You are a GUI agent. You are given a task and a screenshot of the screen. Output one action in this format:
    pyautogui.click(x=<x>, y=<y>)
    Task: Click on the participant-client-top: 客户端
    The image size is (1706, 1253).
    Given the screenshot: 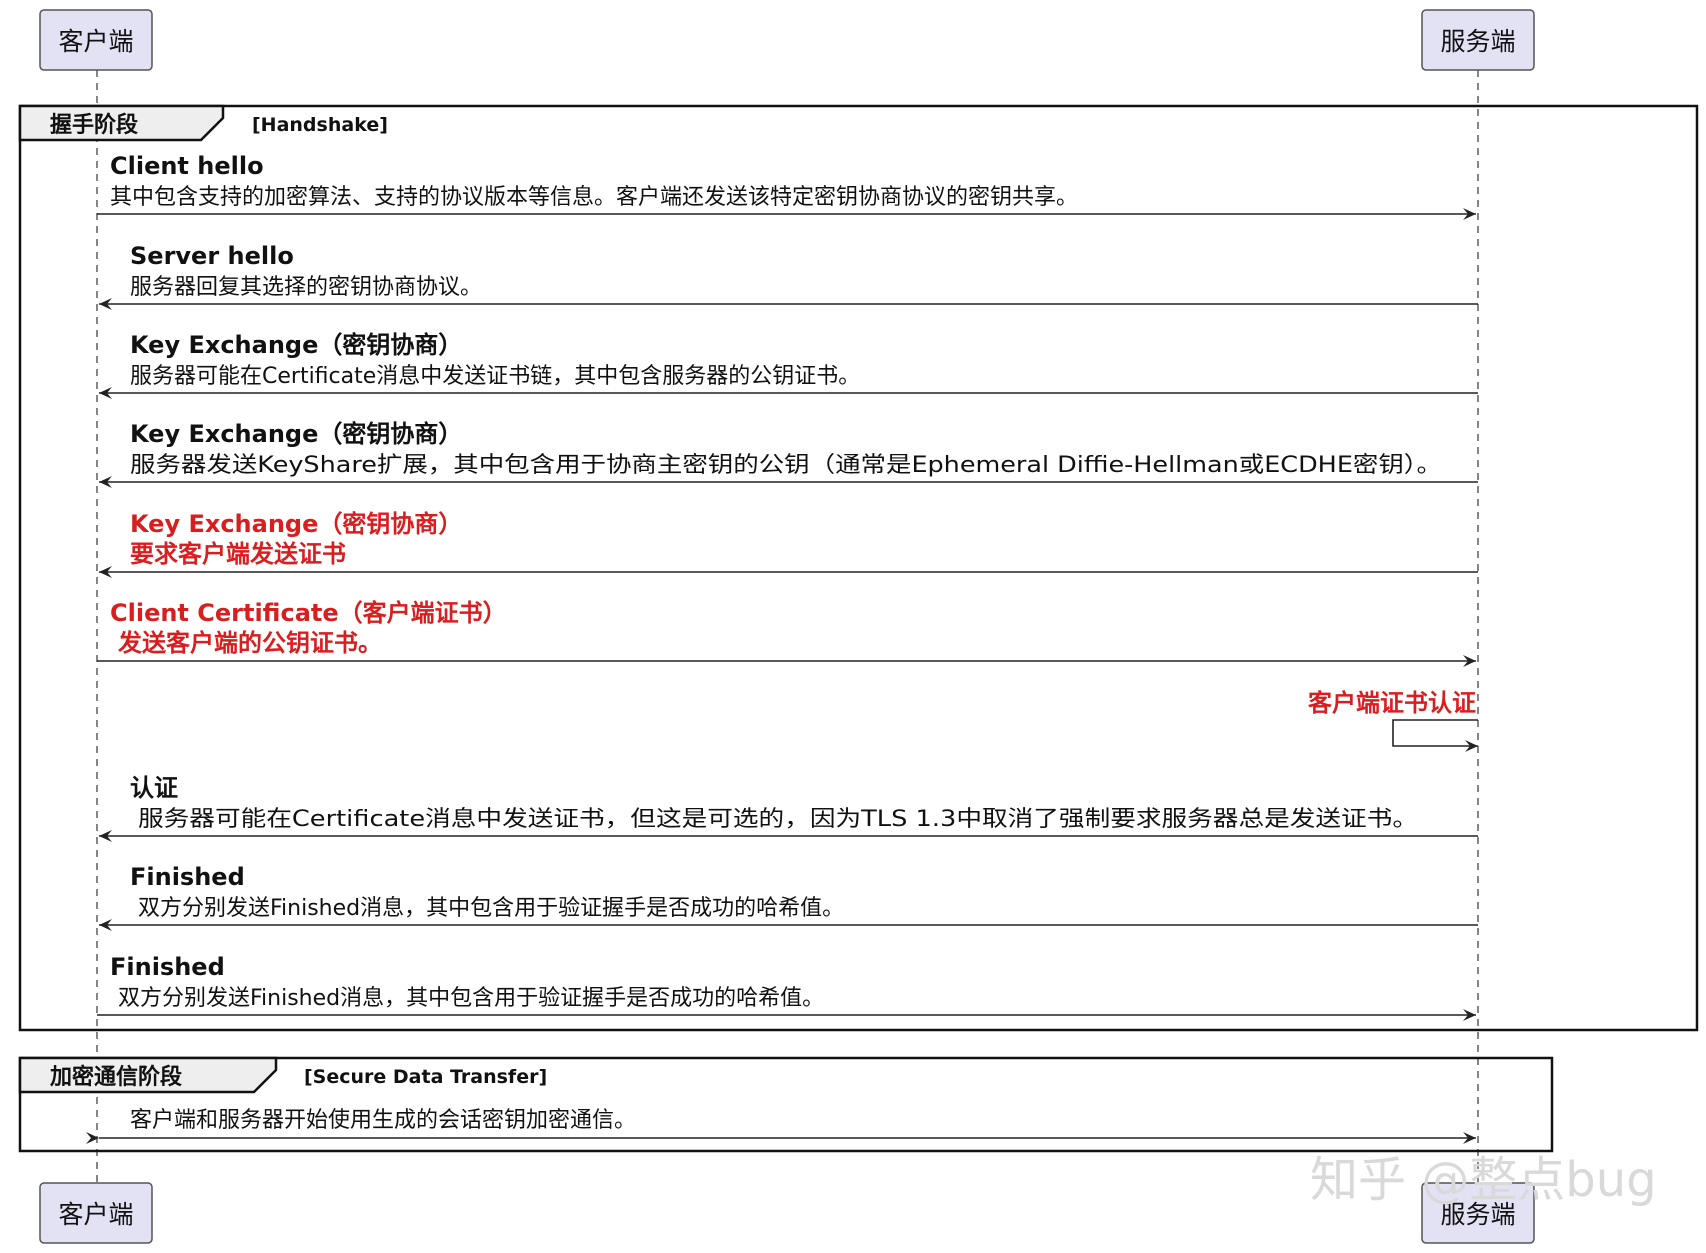 What is the action you would take?
    pyautogui.click(x=96, y=40)
    